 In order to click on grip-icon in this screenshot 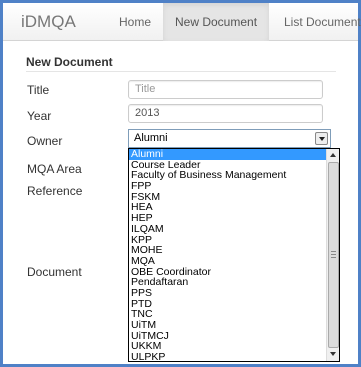, I will do `click(333, 254)`.